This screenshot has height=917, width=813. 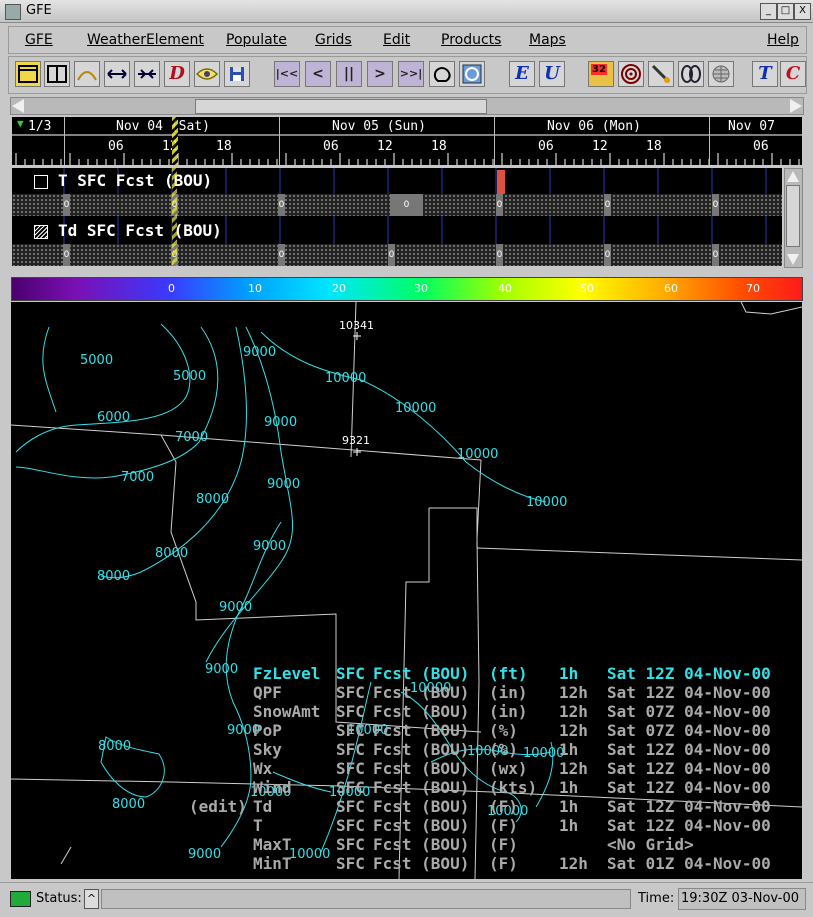 What do you see at coordinates (397, 255) in the screenshot?
I see `grid-strip-td` at bounding box center [397, 255].